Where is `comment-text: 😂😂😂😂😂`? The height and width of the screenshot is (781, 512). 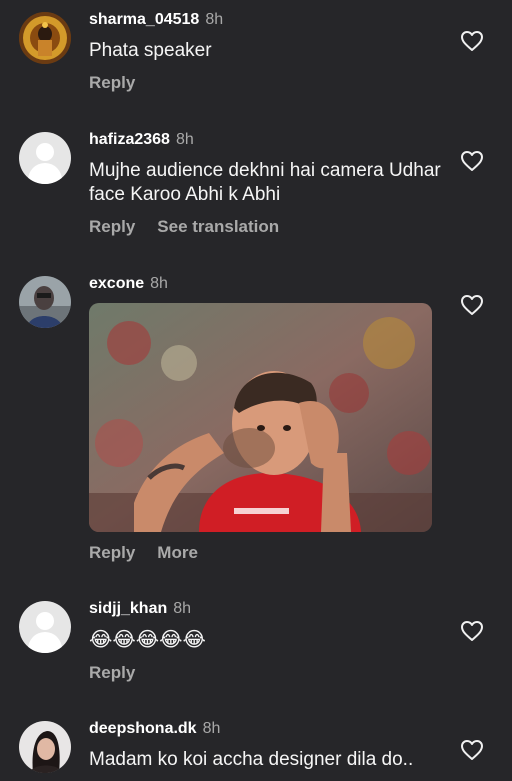
comment-text: 😂😂😂😂😂 is located at coordinates (147, 640).